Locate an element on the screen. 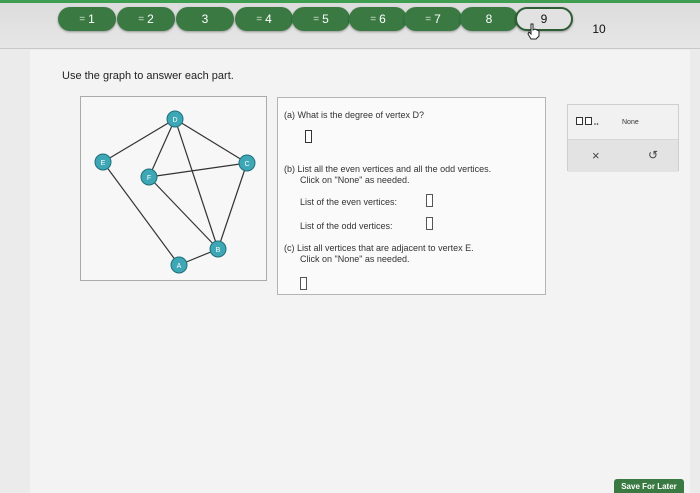 This screenshot has height=493, width=700. edge-d-e is located at coordinates (139, 140).